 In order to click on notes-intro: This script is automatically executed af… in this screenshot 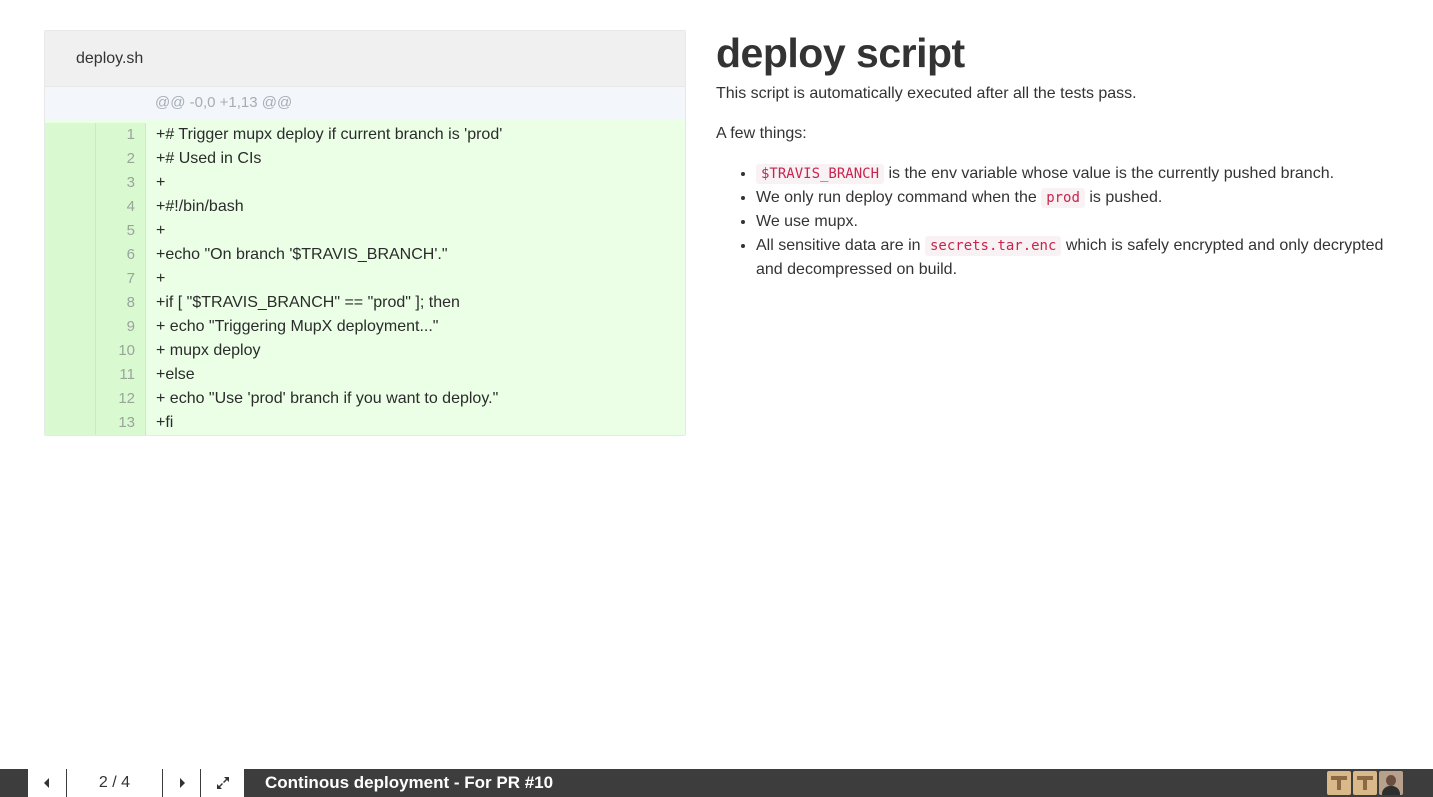, I will do `click(926, 93)`.